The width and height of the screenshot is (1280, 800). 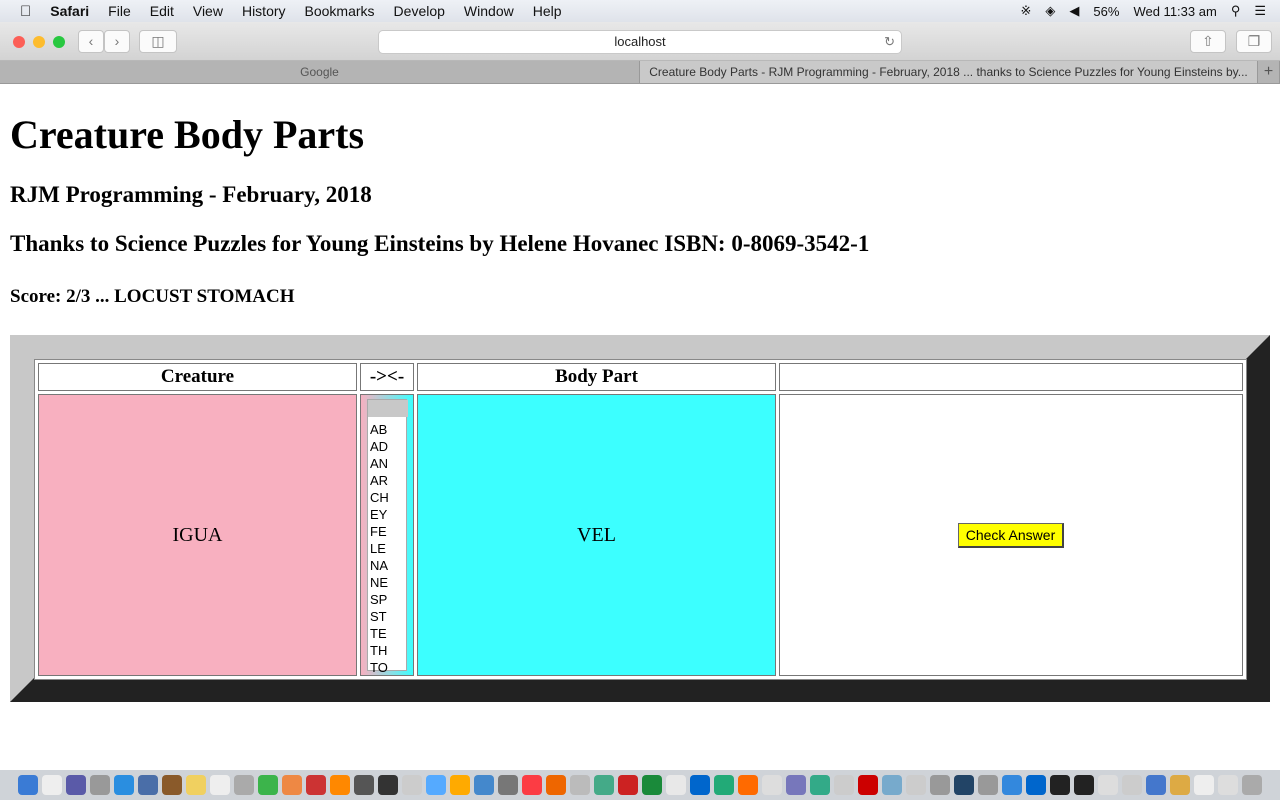 I want to click on close-button, so click(x=19, y=42).